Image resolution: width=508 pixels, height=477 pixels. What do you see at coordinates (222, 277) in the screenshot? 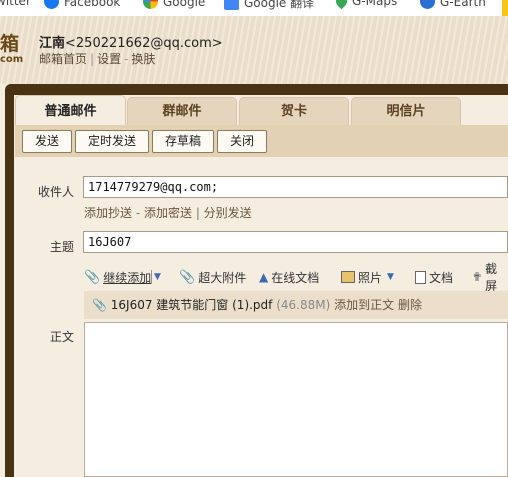
I see `large-attachment-label: 超大附件` at bounding box center [222, 277].